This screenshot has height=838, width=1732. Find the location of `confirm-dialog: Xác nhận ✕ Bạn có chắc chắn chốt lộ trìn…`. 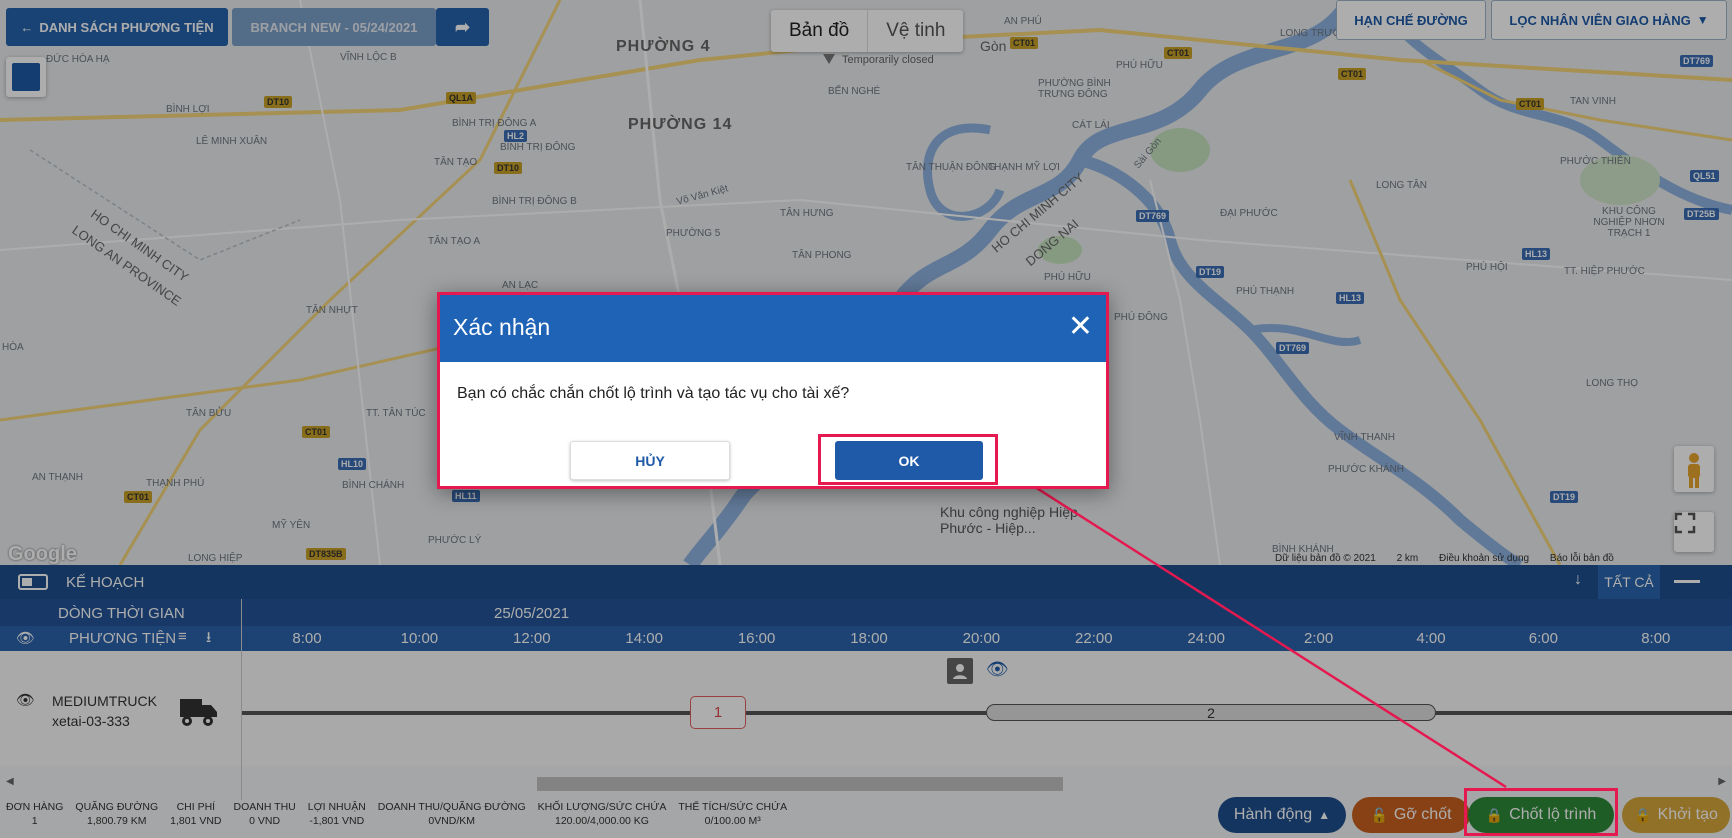

confirm-dialog: Xác nhận ✕ Bạn có chắc chắn chốt lộ trìn… is located at coordinates (773, 390).